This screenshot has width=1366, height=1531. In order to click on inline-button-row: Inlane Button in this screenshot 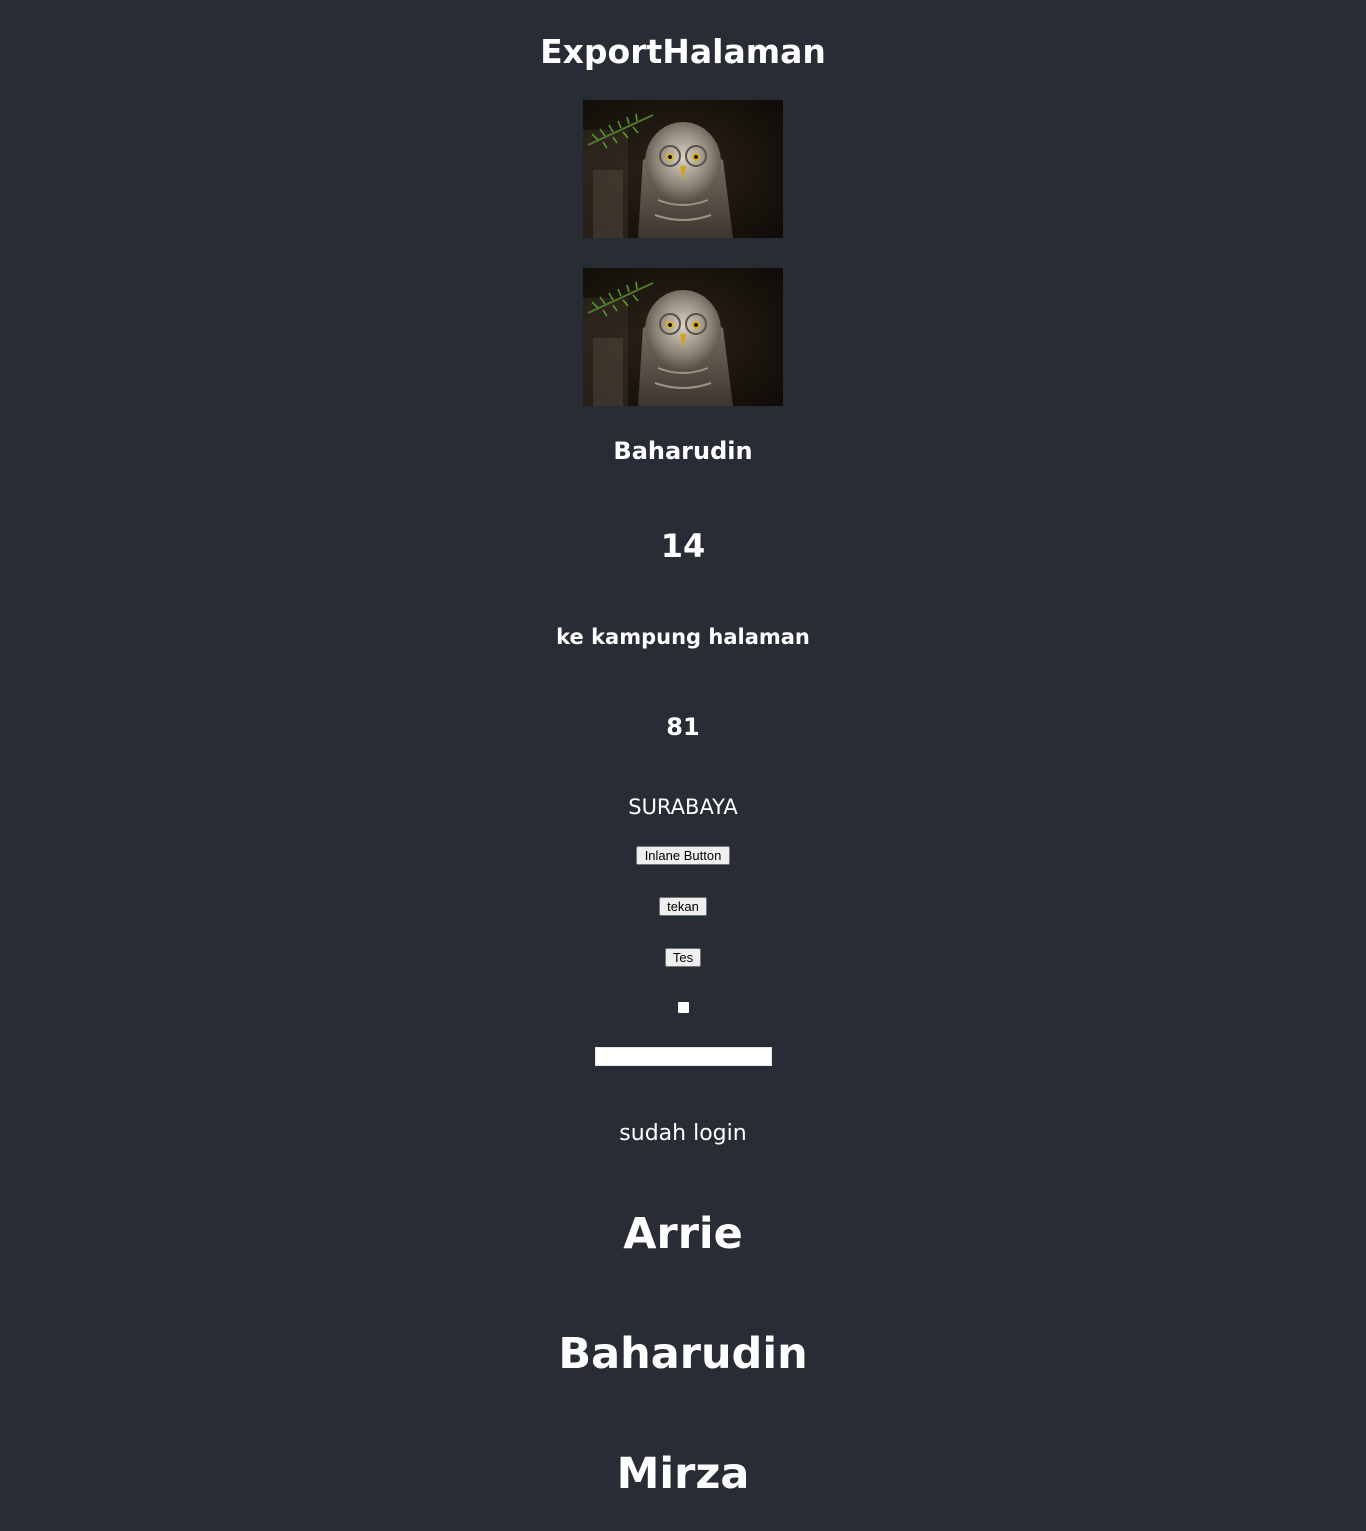, I will do `click(683, 855)`.